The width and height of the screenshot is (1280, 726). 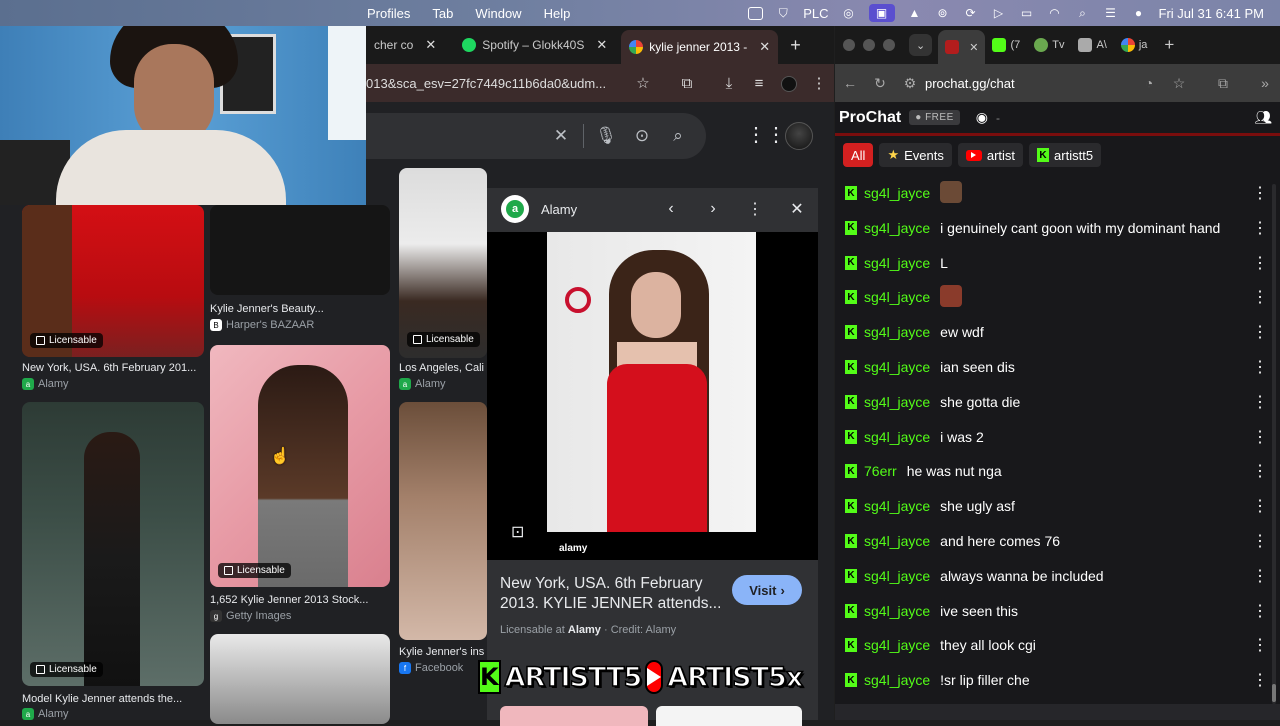 What do you see at coordinates (561, 136) in the screenshot?
I see `clear-icon: ✕` at bounding box center [561, 136].